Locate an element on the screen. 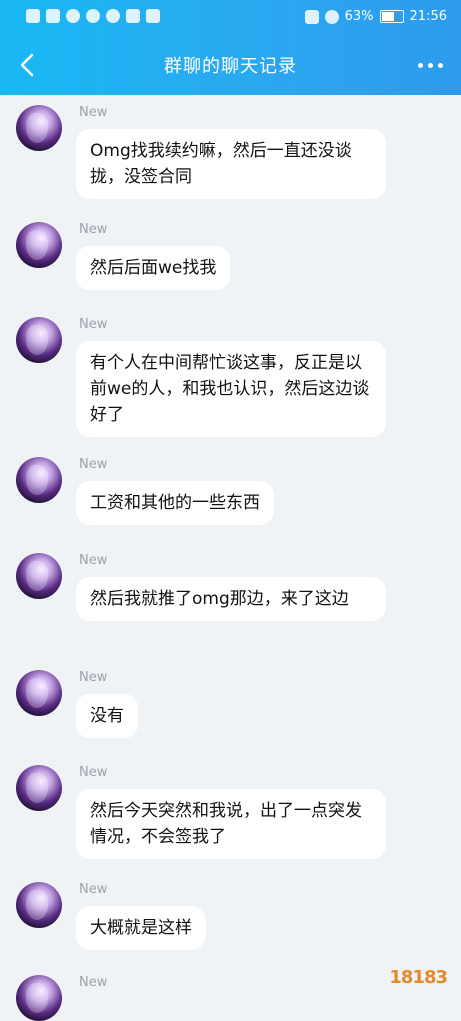  page-title: 群聊的聊天记录 is located at coordinates (230, 66).